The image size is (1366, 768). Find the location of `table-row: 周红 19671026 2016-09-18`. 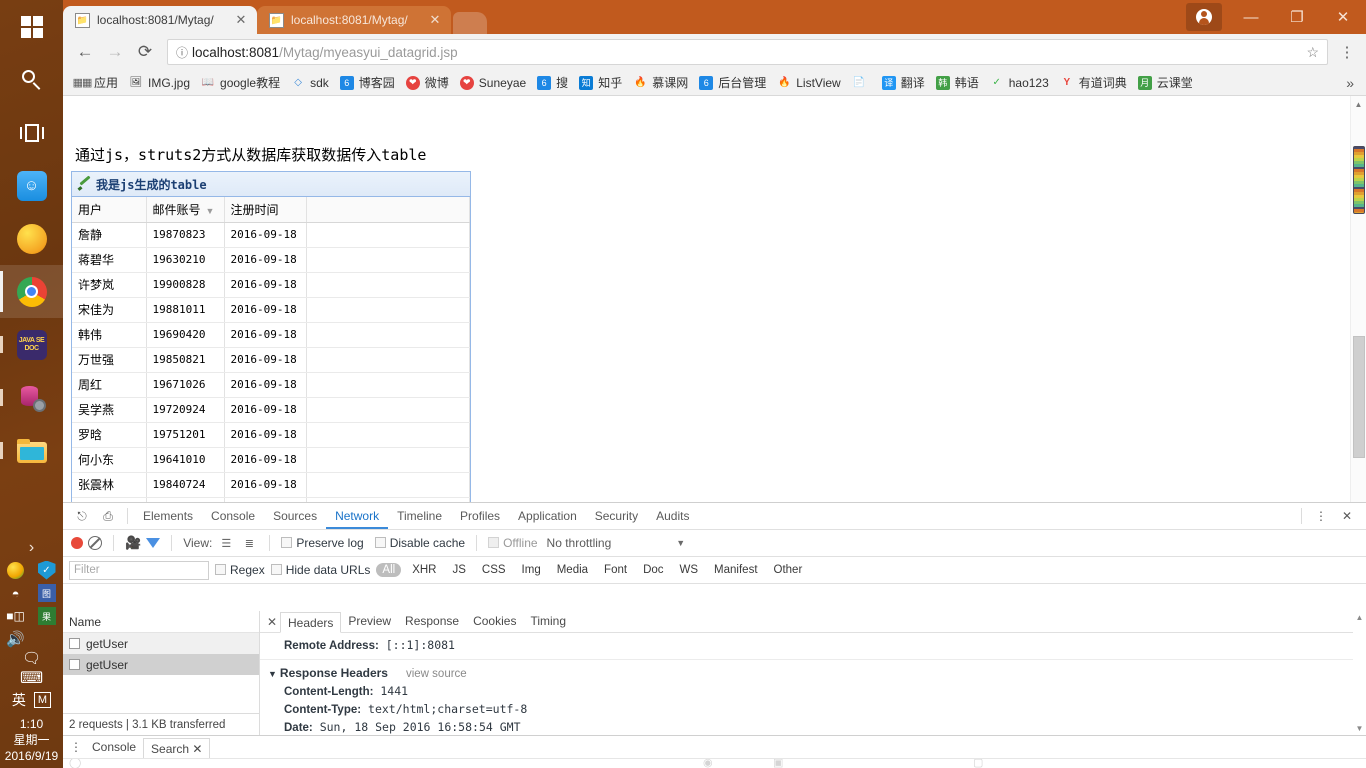

table-row: 周红 19671026 2016-09-18 is located at coordinates (271, 385).